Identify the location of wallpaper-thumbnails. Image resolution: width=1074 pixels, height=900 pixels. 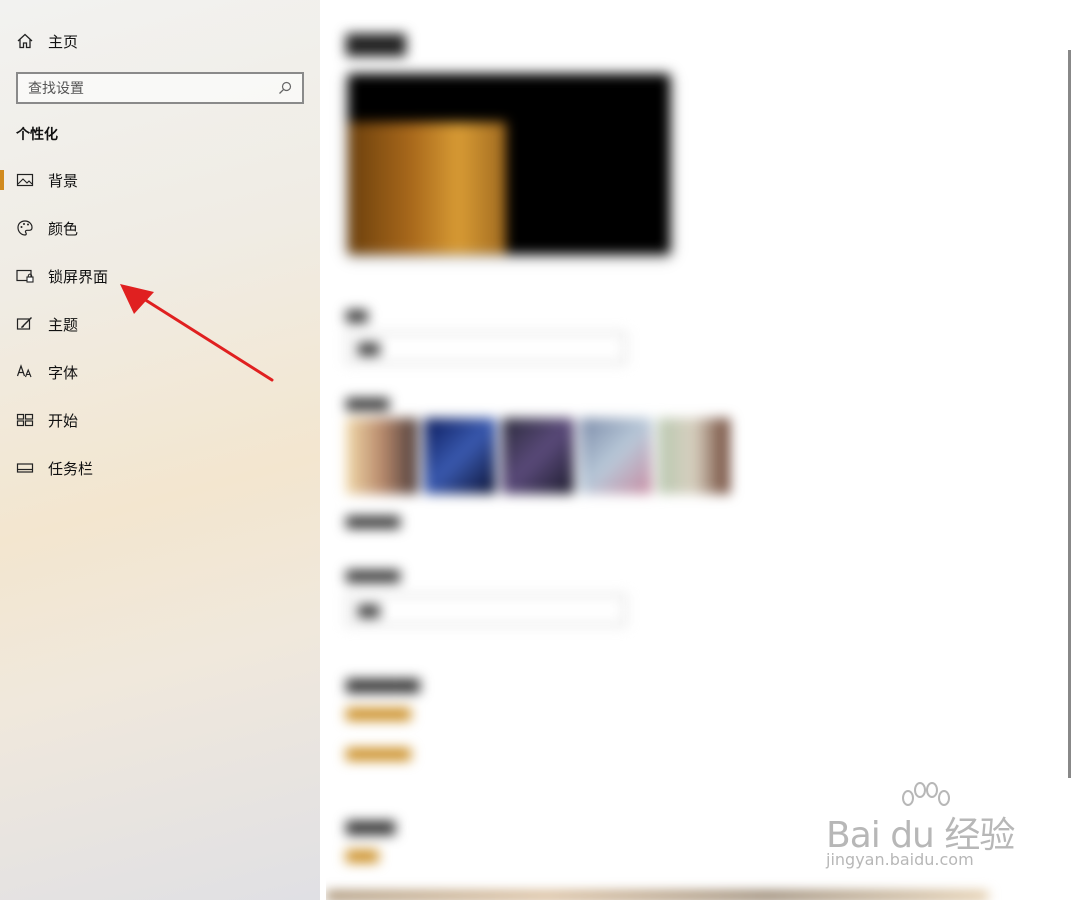
(538, 456).